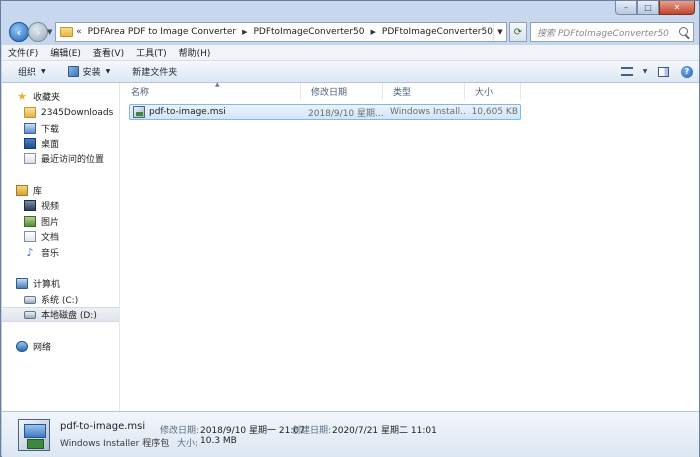 The image size is (700, 457). I want to click on details-modified-label: 修改日期:, so click(180, 431).